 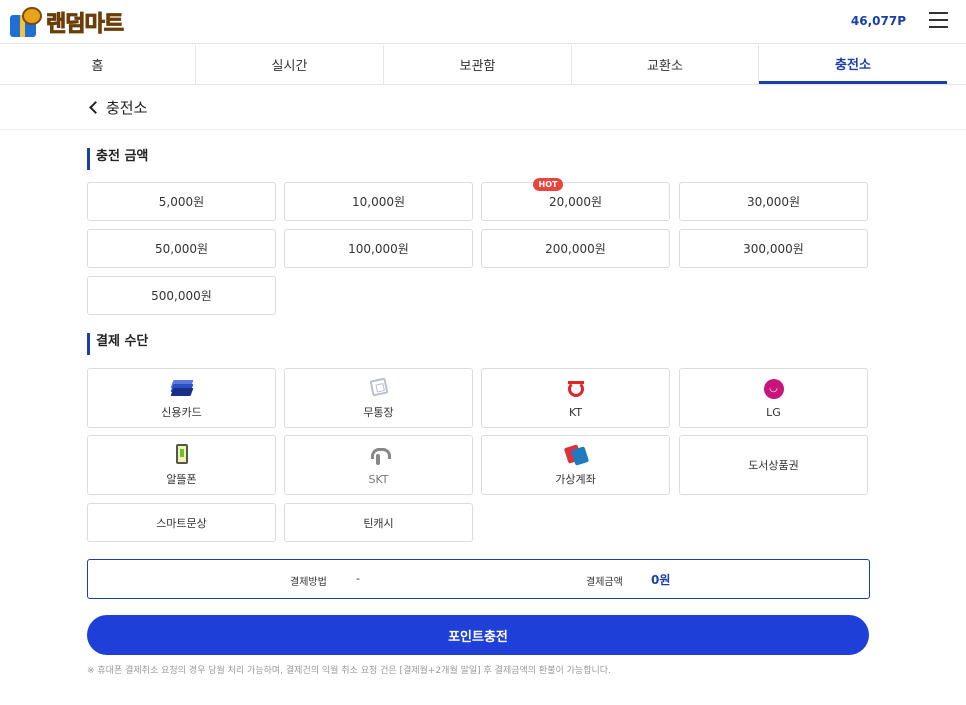 I want to click on page-title-bar: 충전소, so click(x=483, y=108).